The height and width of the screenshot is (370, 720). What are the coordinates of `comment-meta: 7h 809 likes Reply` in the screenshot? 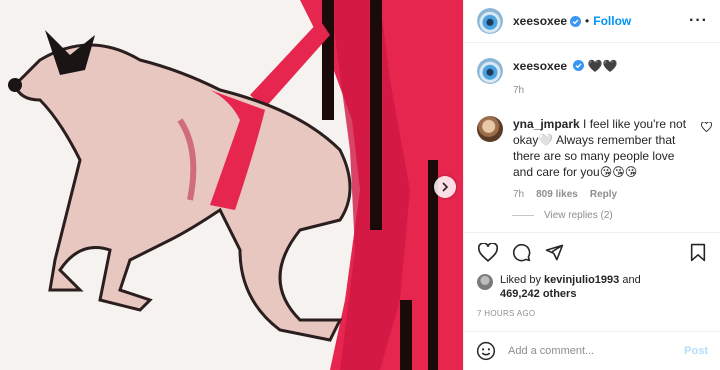 It's located at (603, 195).